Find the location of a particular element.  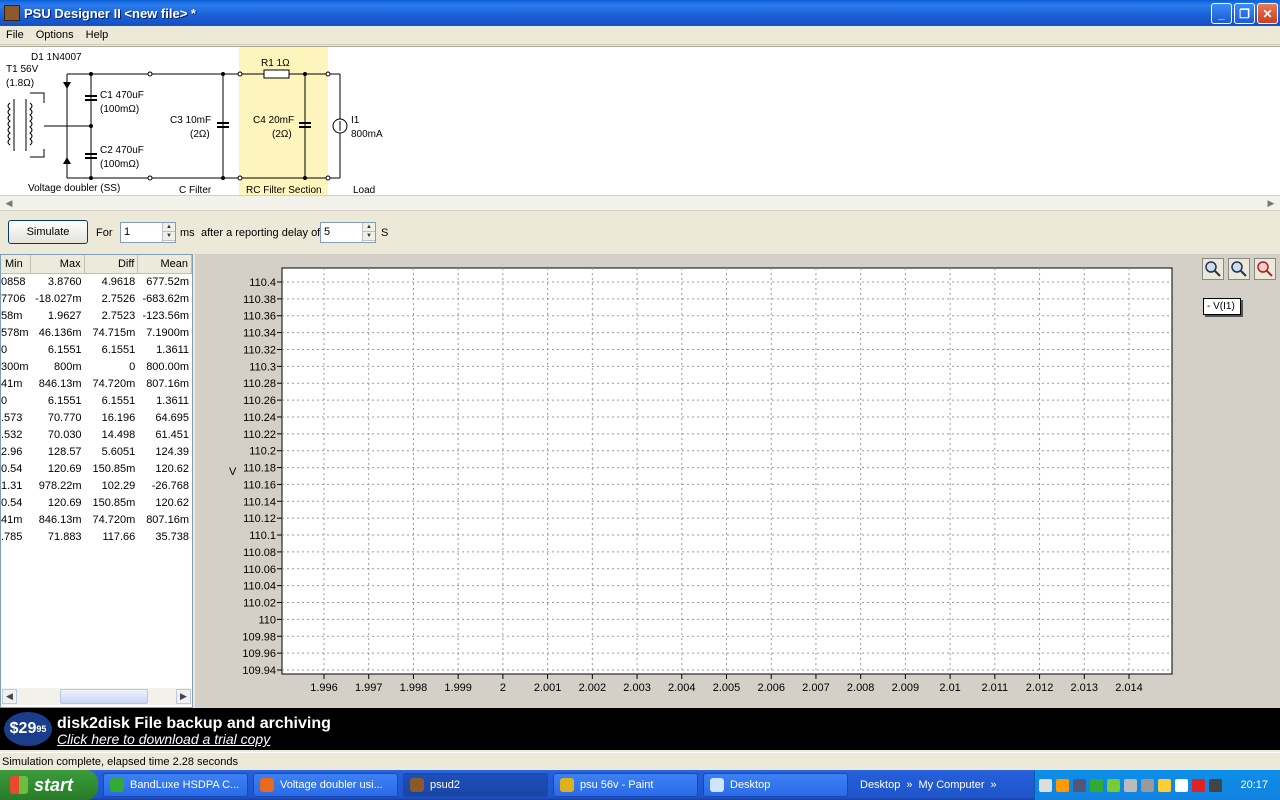

table-row: .532 70.030 14.498 61.451 is located at coordinates (96, 435).